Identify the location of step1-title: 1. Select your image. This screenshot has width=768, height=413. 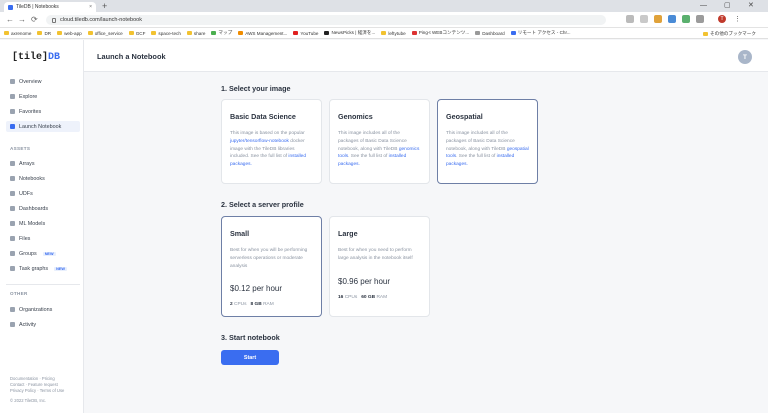
(256, 88).